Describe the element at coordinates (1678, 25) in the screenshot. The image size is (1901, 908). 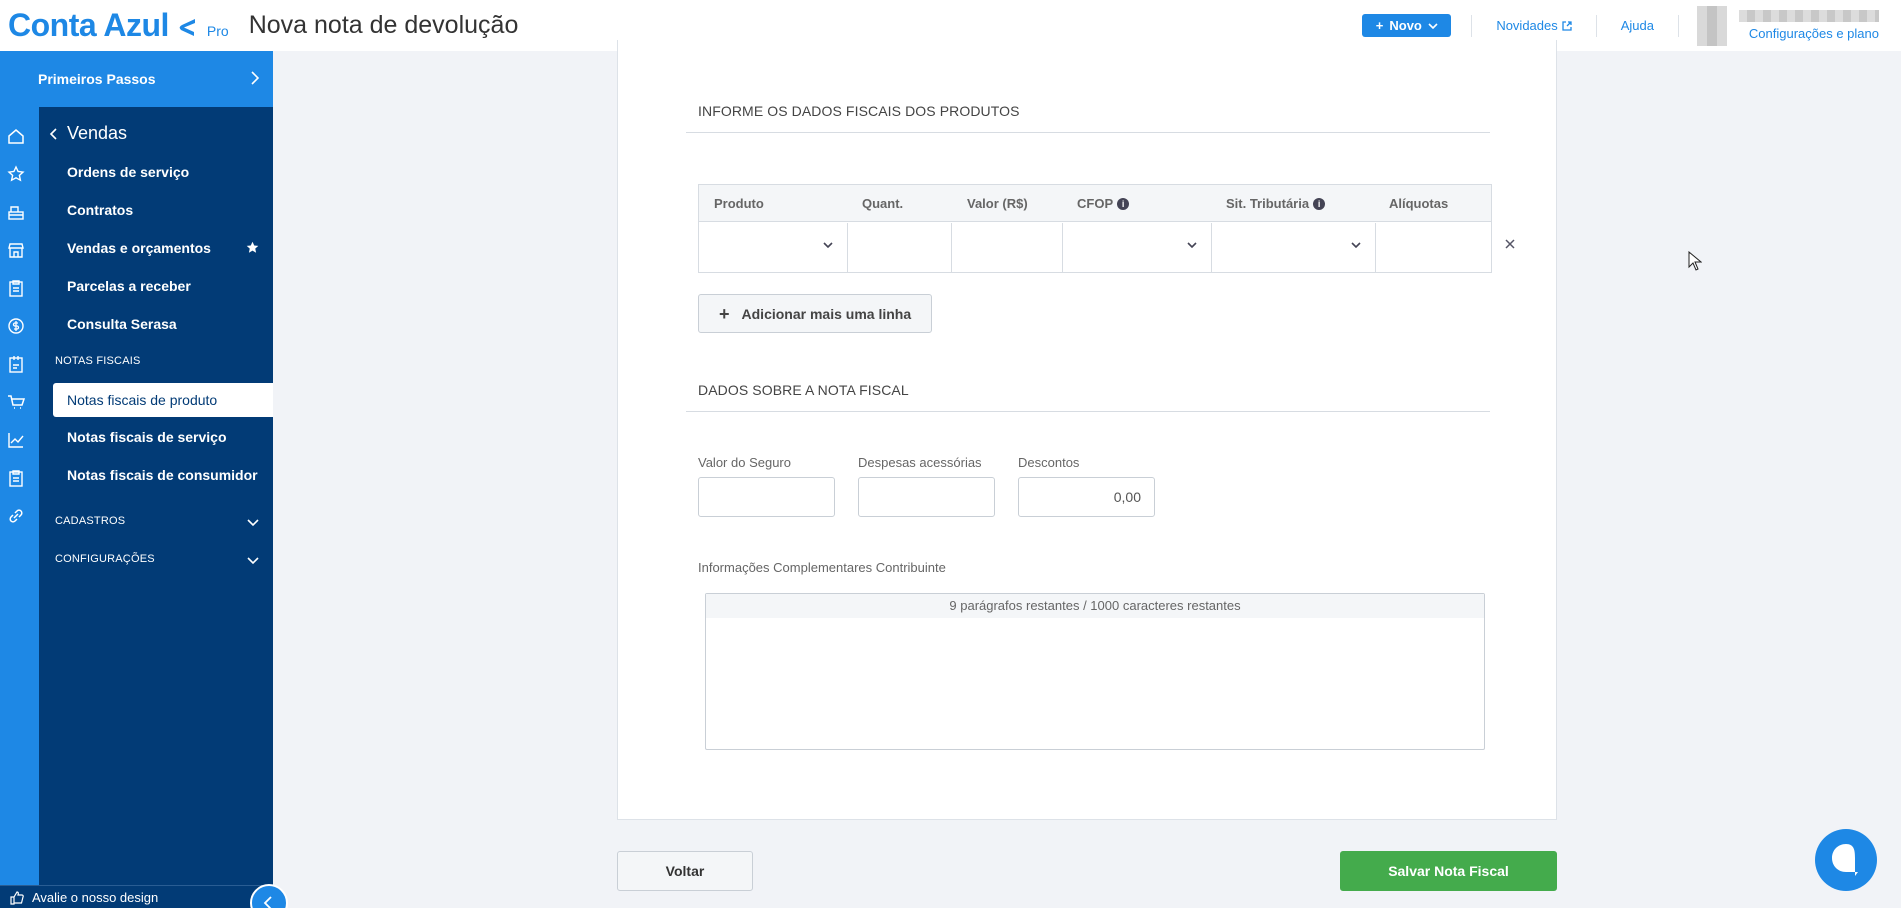
I see `divider` at that location.